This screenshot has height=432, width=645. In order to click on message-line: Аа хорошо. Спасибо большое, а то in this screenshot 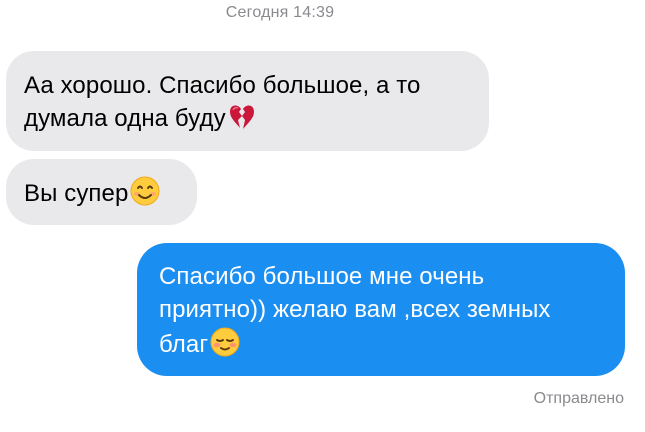, I will do `click(222, 85)`.